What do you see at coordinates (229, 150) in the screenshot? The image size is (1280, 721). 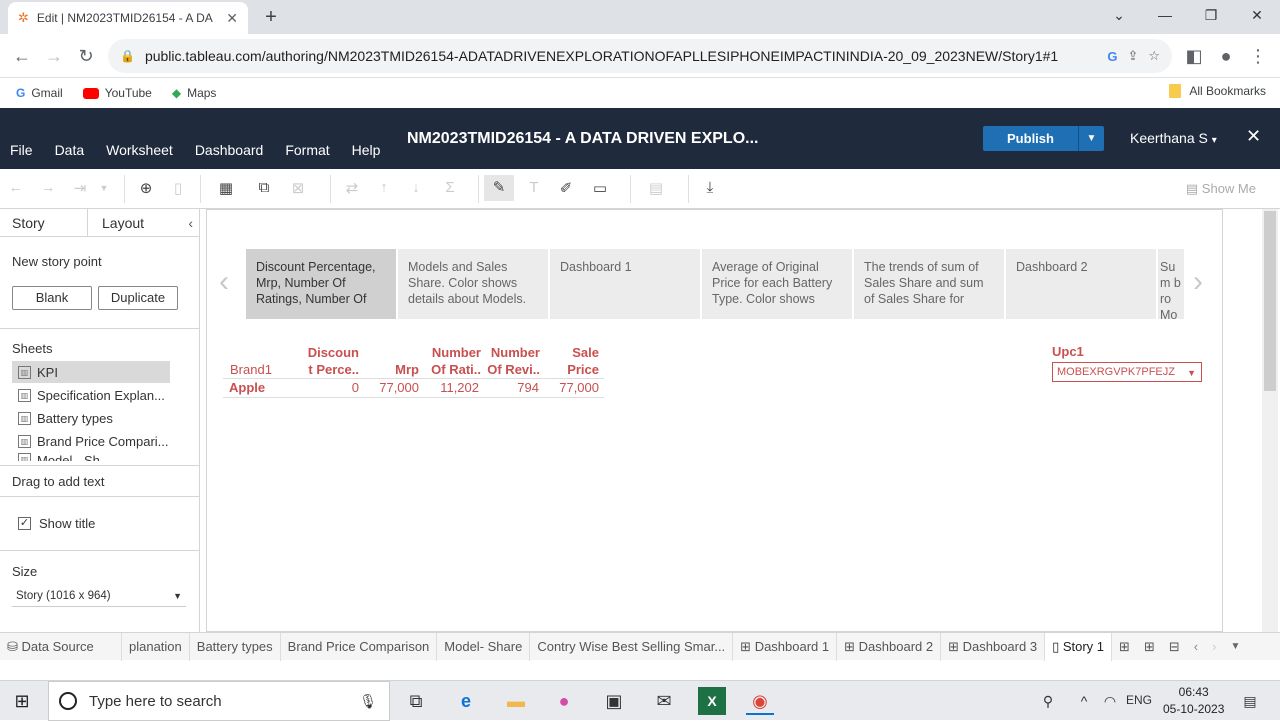 I see `menu-dashboard: Dashboard` at bounding box center [229, 150].